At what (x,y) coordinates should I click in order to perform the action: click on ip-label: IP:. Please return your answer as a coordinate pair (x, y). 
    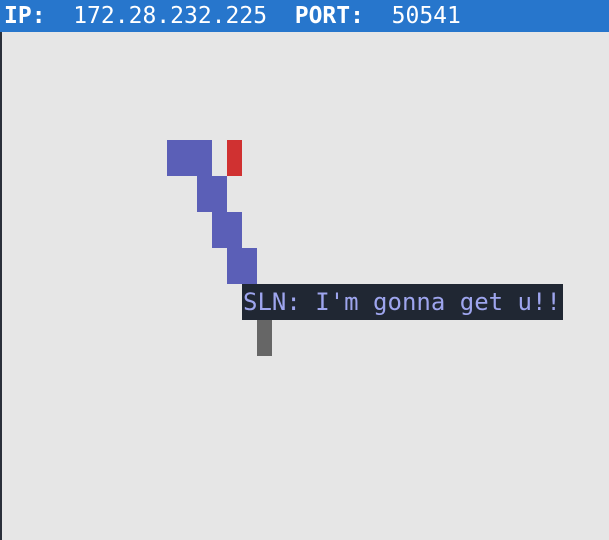
    Looking at the image, I should click on (25, 16).